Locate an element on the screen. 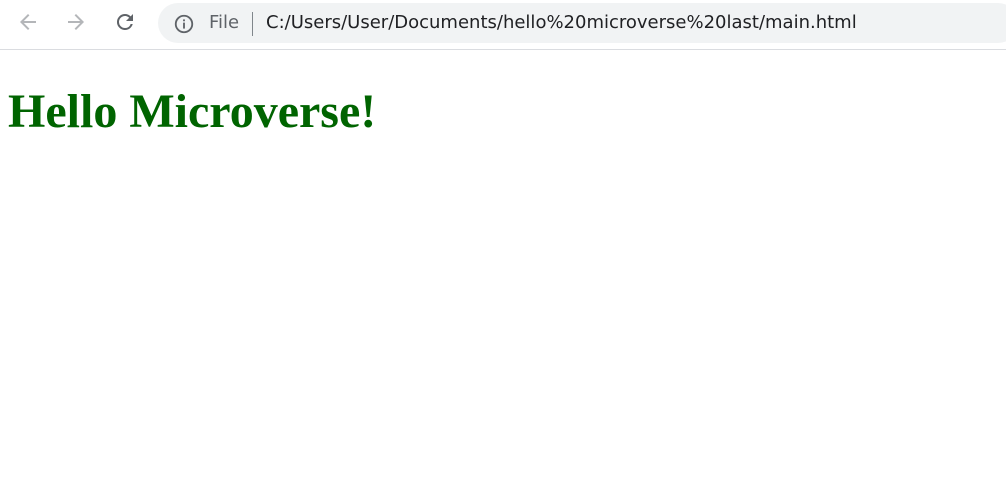 Image resolution: width=1006 pixels, height=480 pixels. back-button is located at coordinates (28, 22).